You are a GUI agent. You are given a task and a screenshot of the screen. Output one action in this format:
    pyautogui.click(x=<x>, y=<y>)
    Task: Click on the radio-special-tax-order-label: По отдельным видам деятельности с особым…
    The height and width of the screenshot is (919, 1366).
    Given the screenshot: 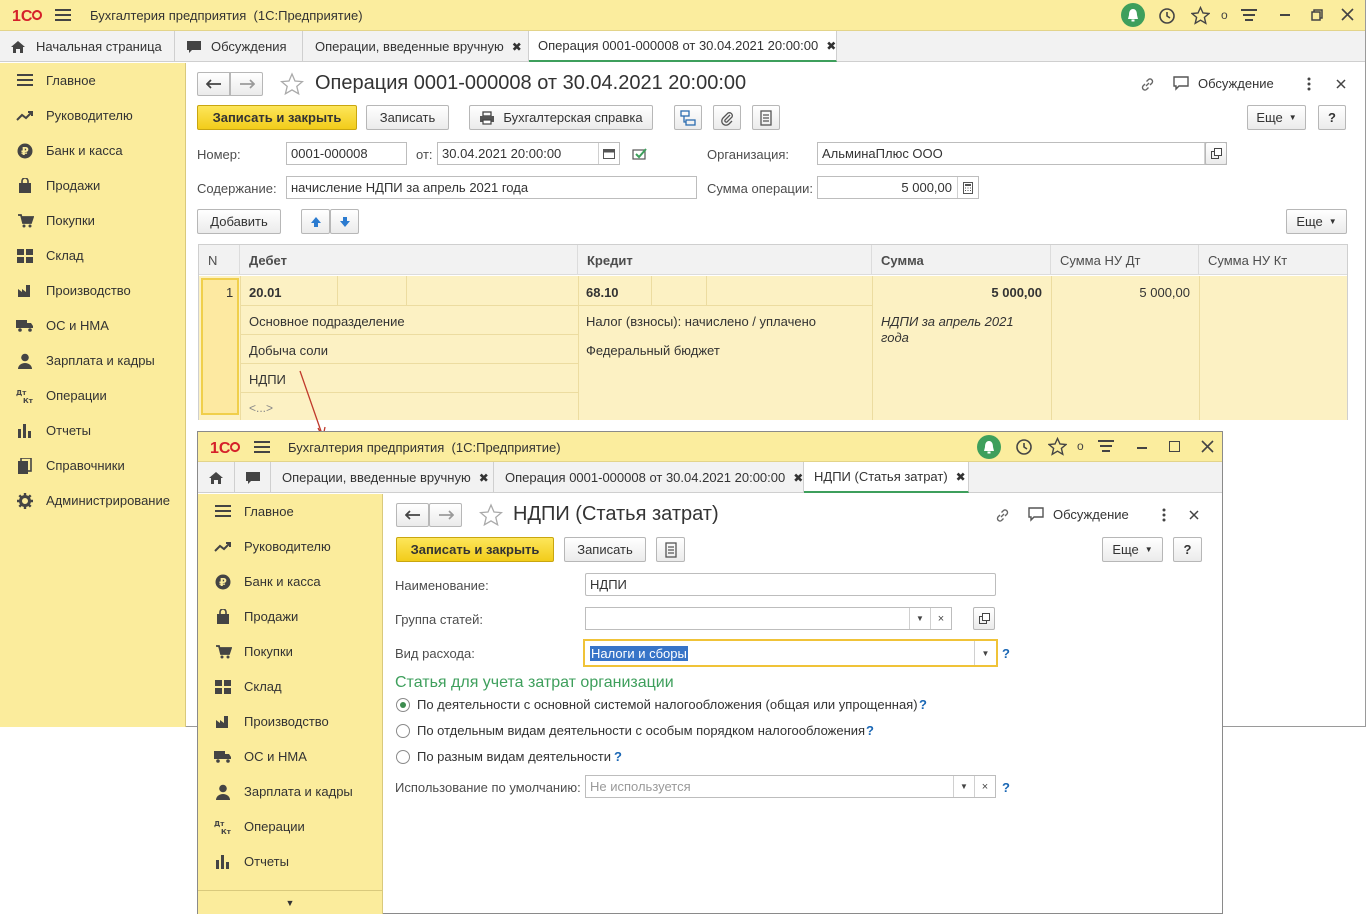 What is the action you would take?
    pyautogui.click(x=641, y=730)
    